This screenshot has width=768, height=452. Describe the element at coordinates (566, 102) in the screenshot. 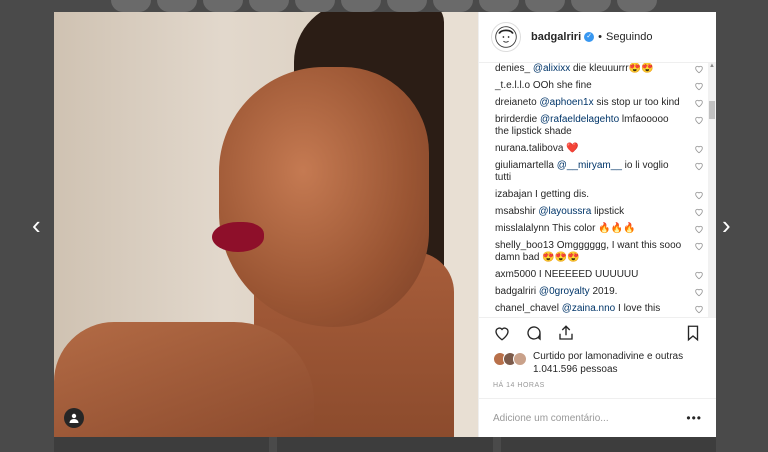

I see `comment-mention: @aphoen1x` at that location.